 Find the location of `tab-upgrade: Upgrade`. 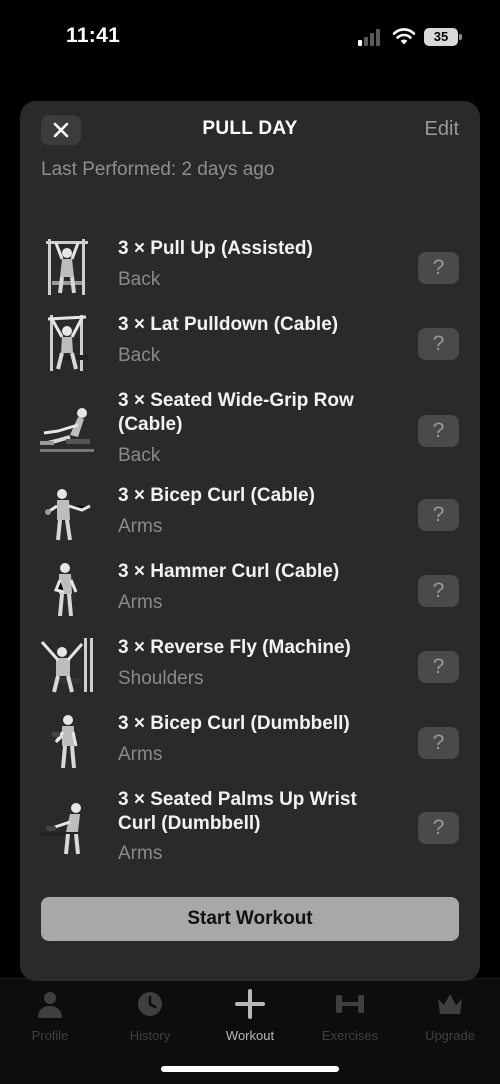

tab-upgrade: Upgrade is located at coordinates (450, 1017).